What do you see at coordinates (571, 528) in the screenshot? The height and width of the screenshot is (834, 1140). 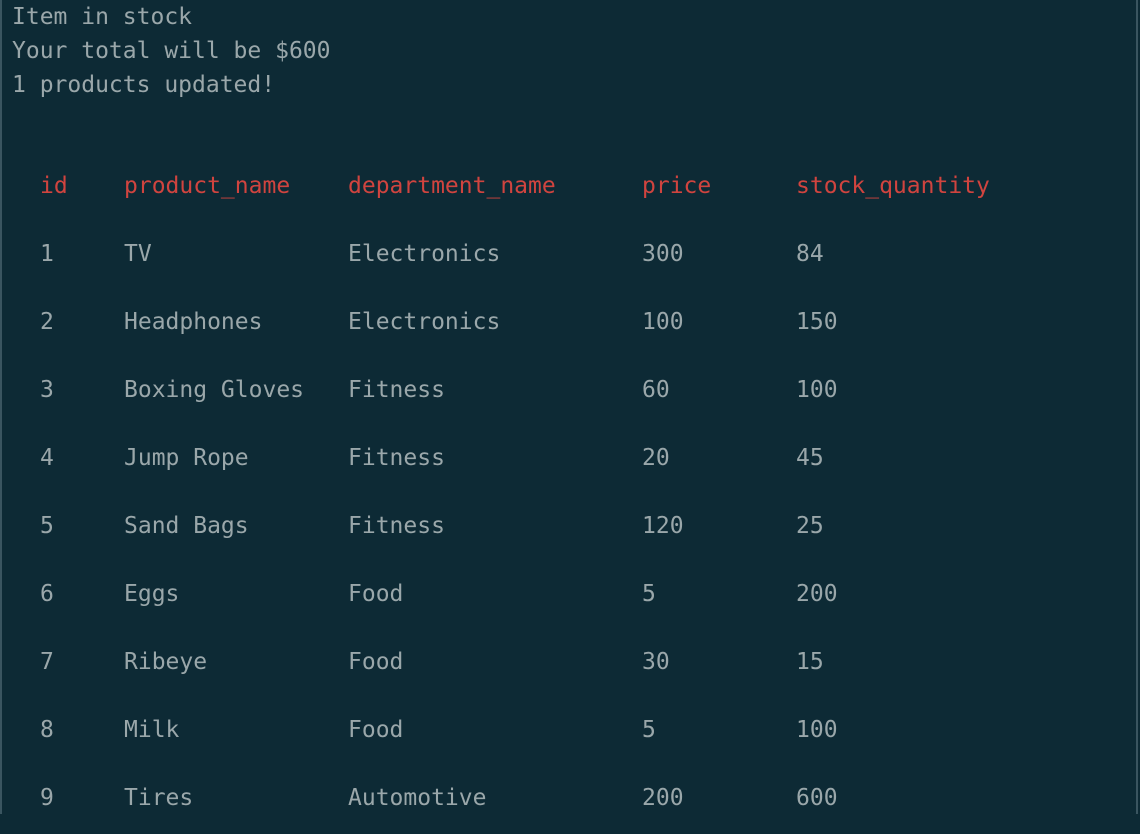 I see `table-row: 5 Sand Bags Fitness 120 25` at bounding box center [571, 528].